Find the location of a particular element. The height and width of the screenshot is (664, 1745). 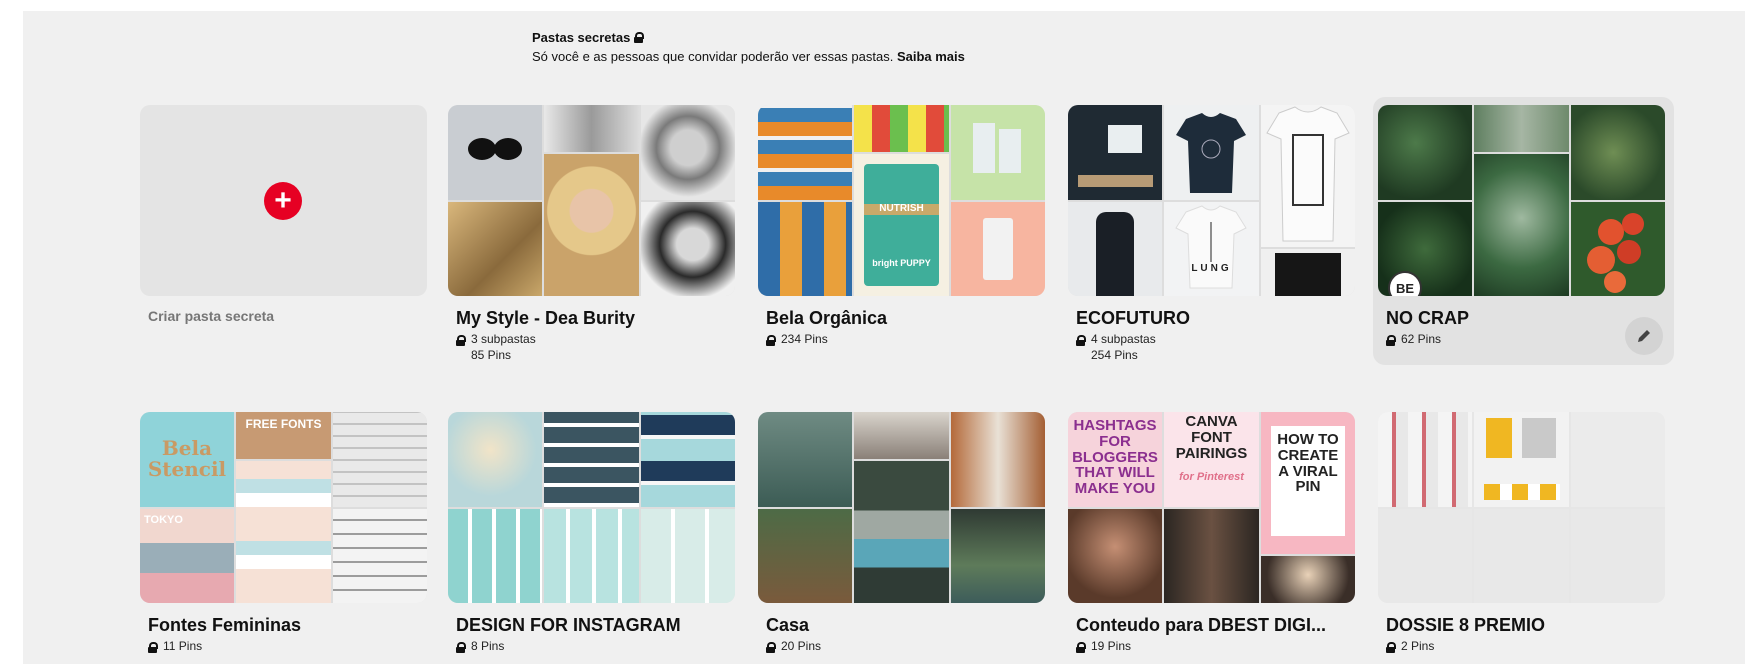

board-title: Bela Orgânica is located at coordinates (827, 318).